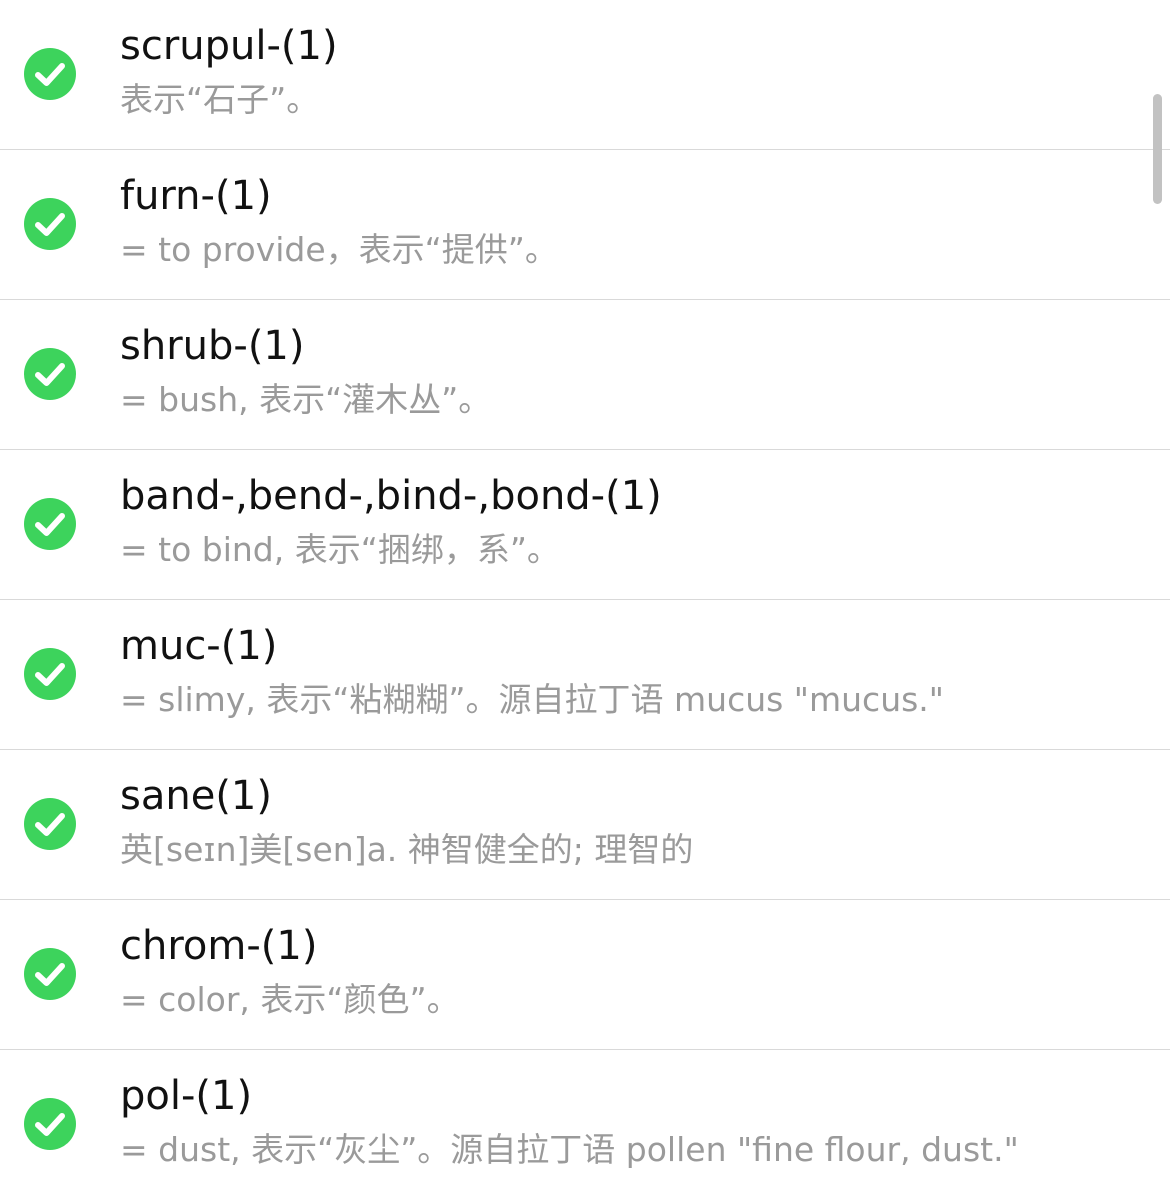  What do you see at coordinates (339, 249) in the screenshot?
I see `item-definition: = to provide，表示“提供”。` at bounding box center [339, 249].